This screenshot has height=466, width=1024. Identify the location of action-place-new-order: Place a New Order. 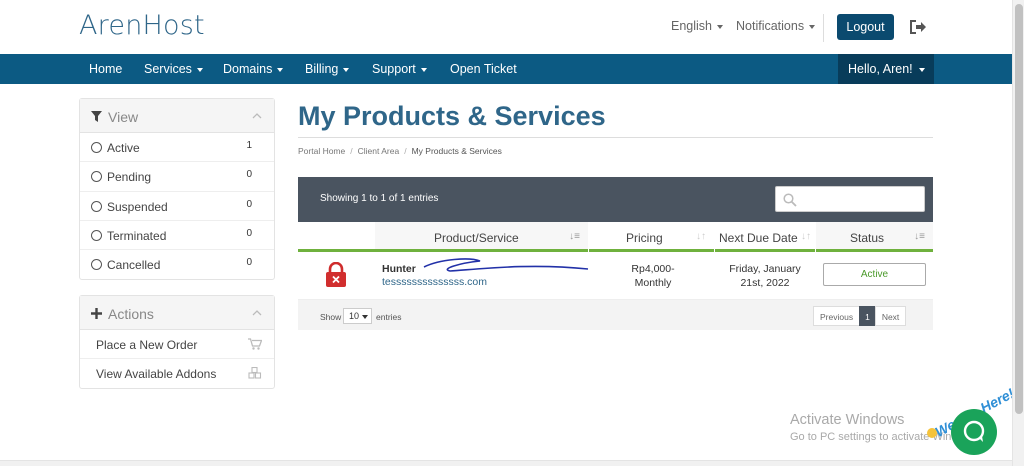
(177, 344).